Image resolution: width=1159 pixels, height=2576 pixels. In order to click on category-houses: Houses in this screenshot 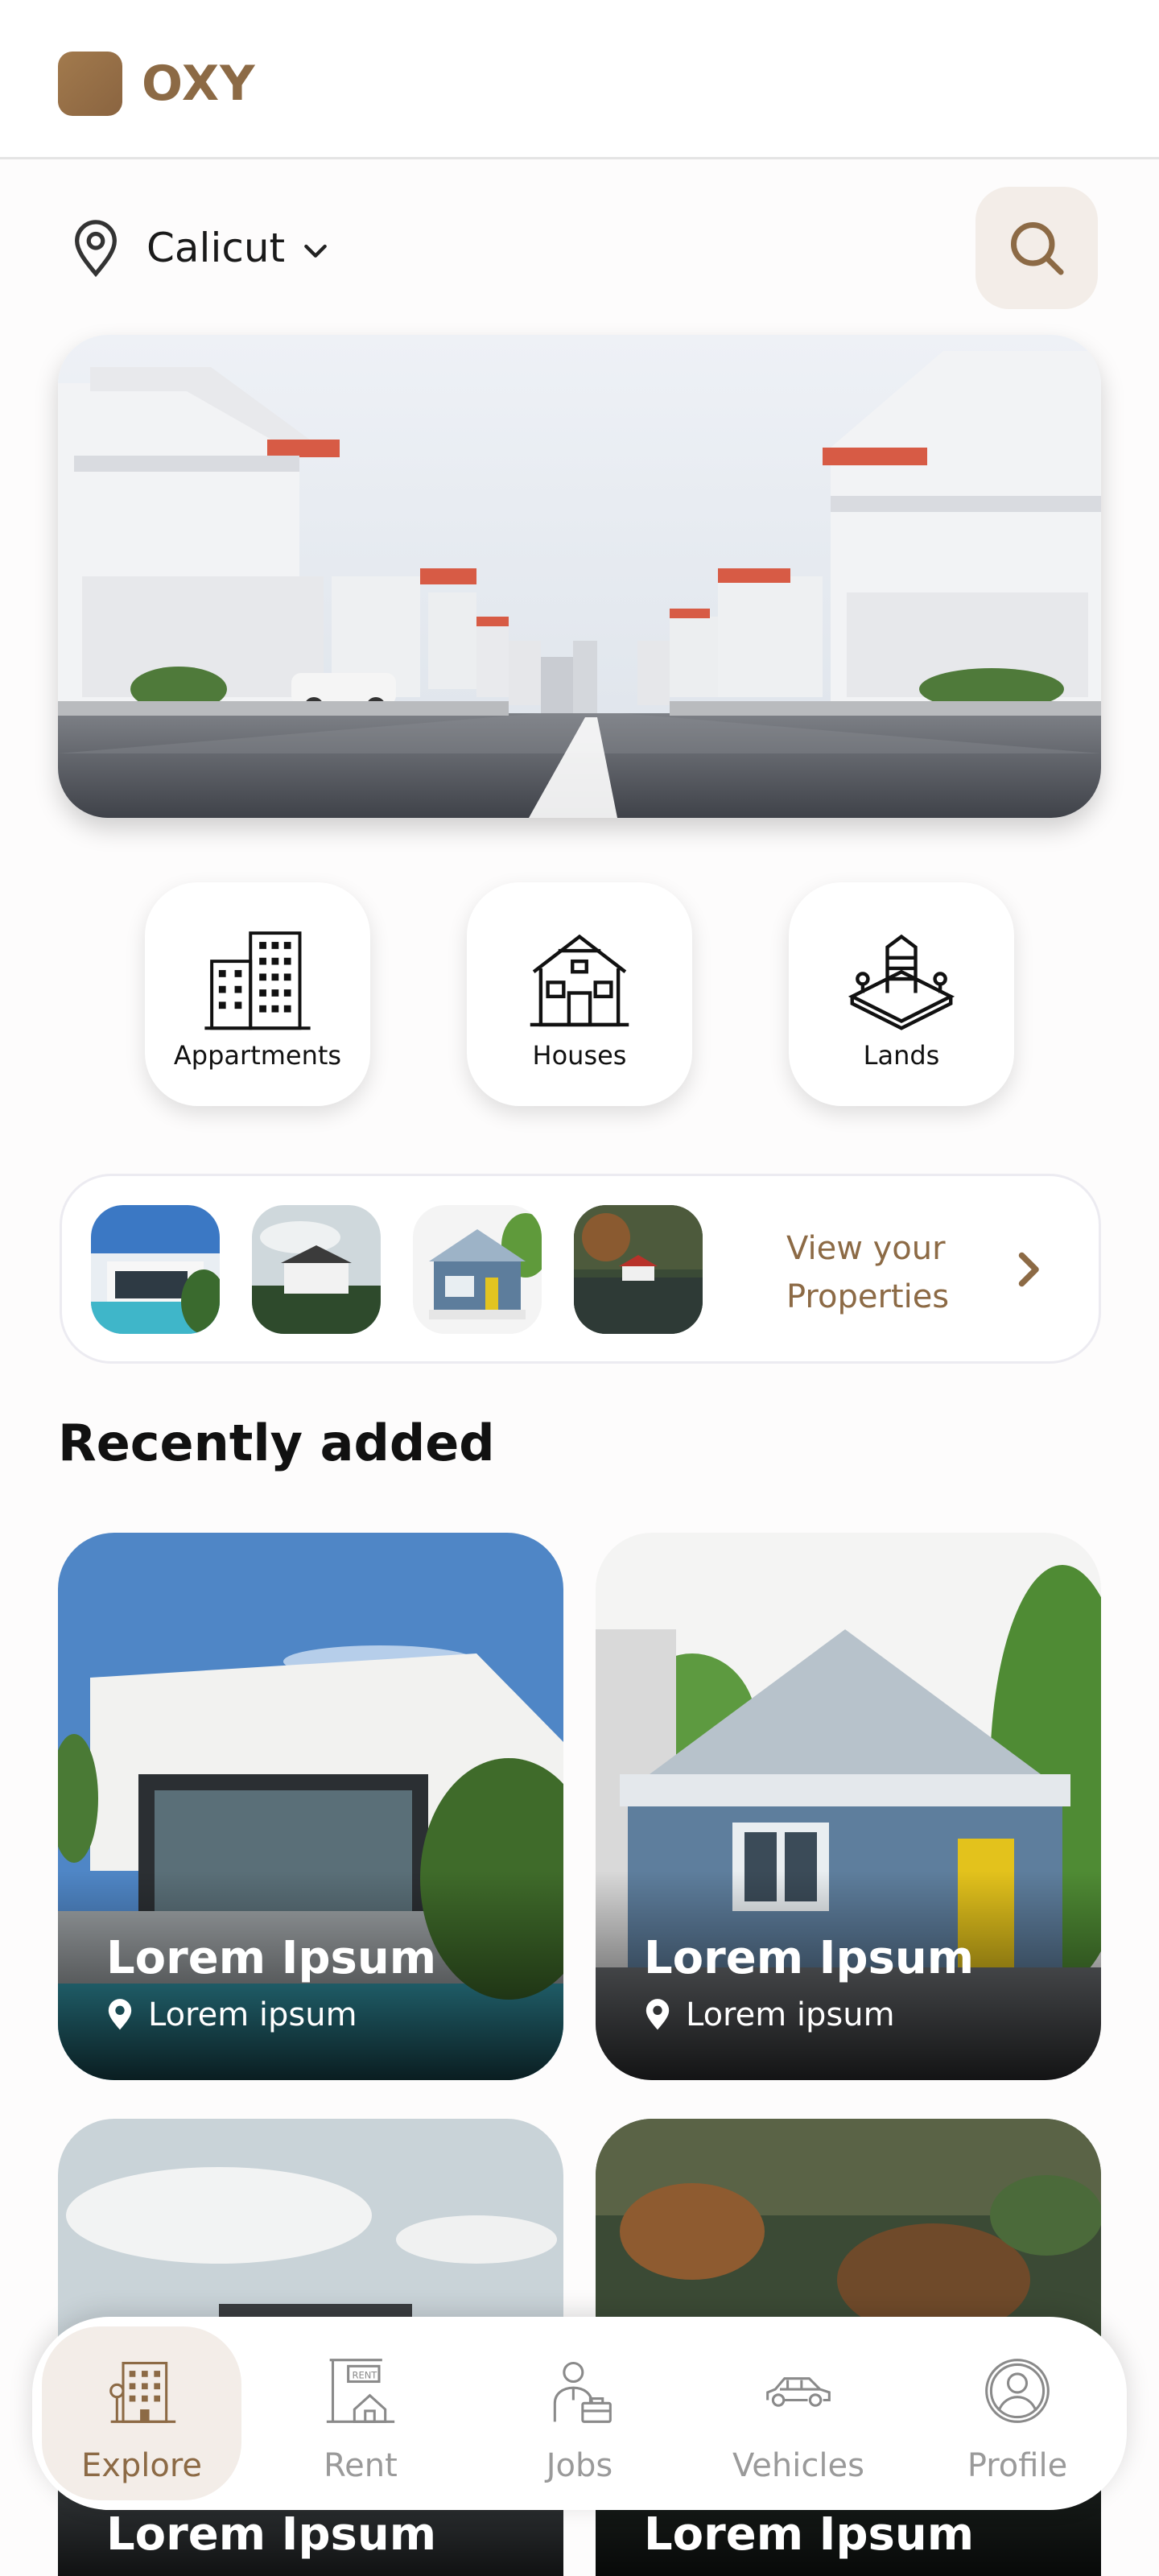, I will do `click(579, 994)`.